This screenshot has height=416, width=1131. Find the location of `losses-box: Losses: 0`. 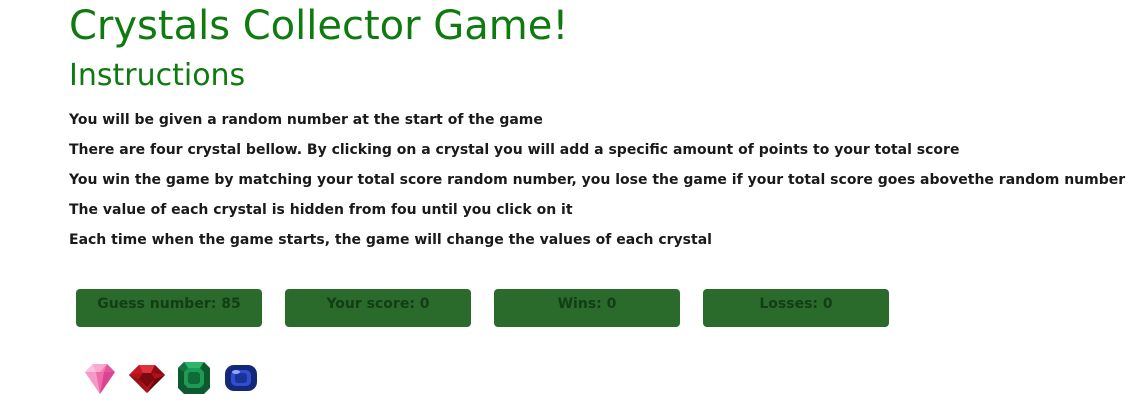

losses-box: Losses: 0 is located at coordinates (796, 308).